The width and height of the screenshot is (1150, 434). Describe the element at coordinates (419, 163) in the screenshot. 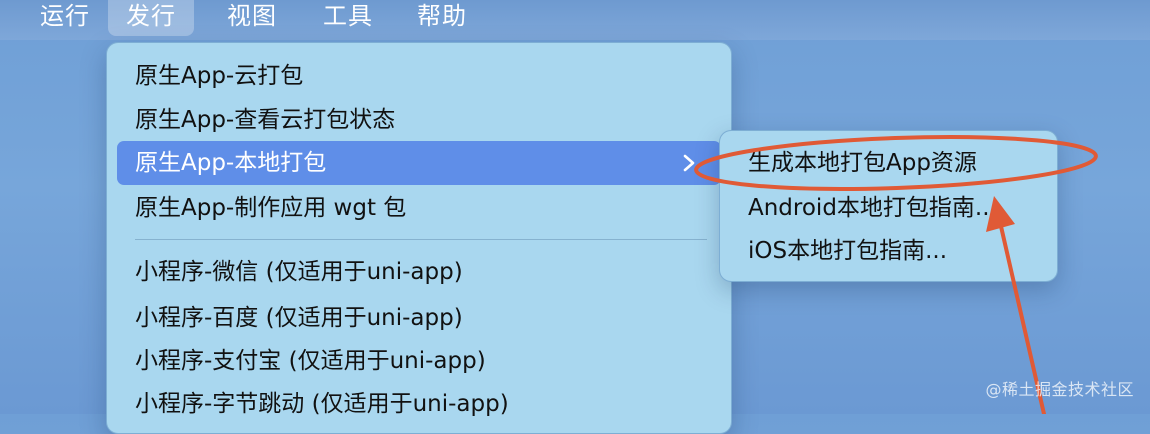

I see `menu-item-native-local-pack: 原生App-本地打包` at that location.